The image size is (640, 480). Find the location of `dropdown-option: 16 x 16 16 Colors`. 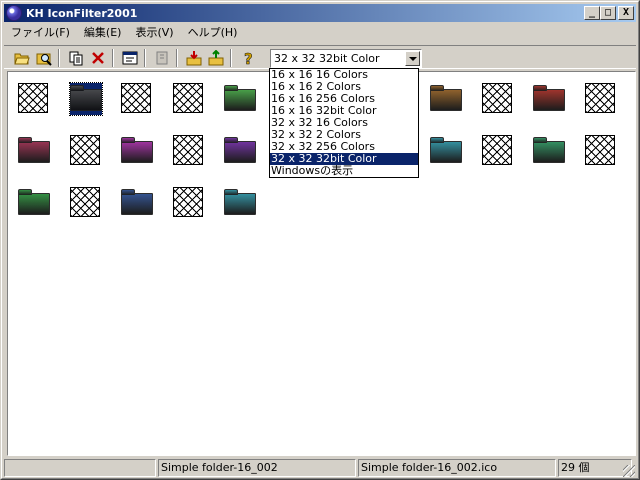

dropdown-option: 16 x 16 16 Colors is located at coordinates (344, 75).